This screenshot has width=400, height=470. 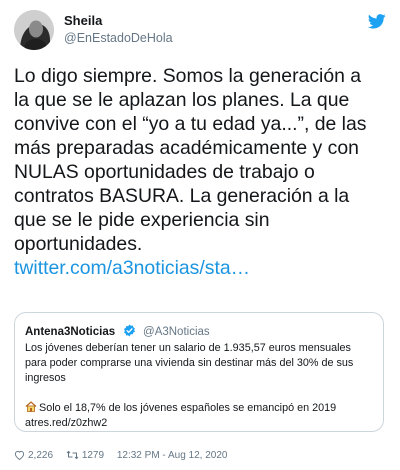 I want to click on tweet-header: Sheila @EnEstadoDeHola, so click(x=200, y=30).